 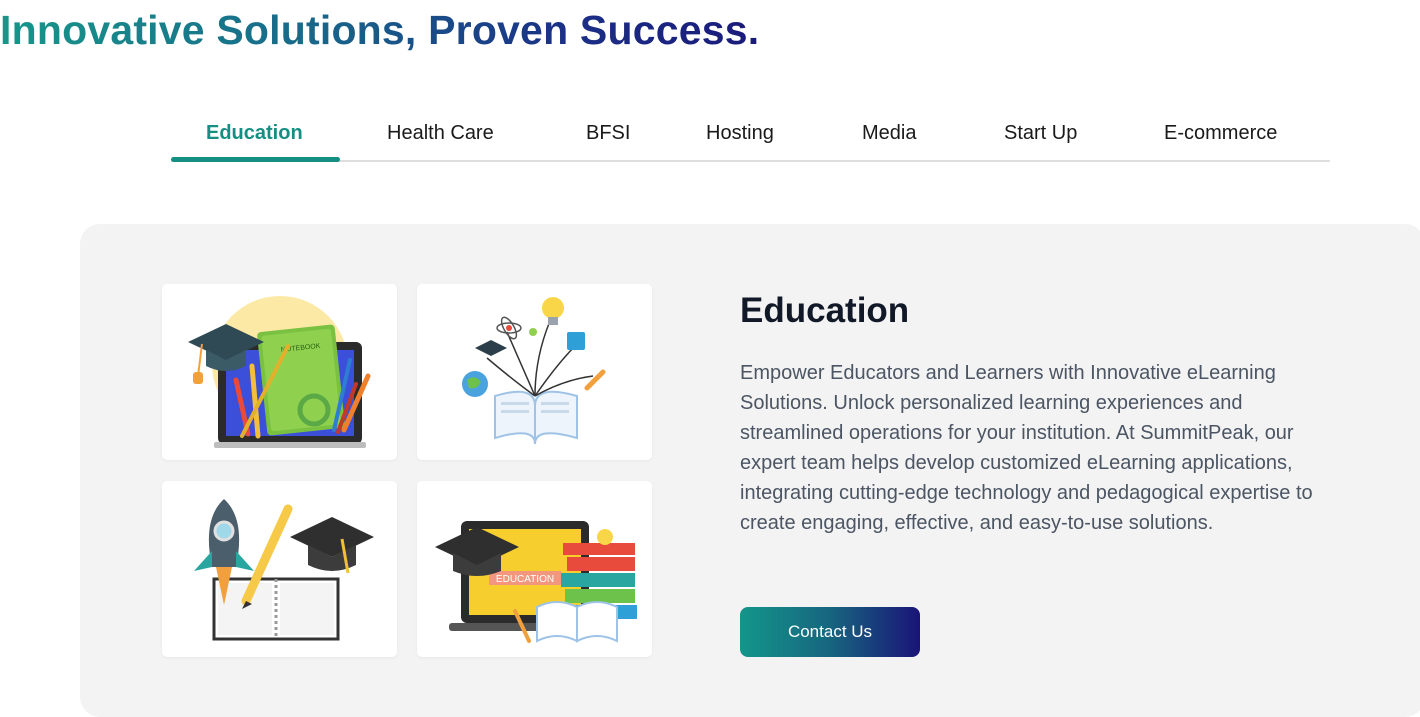 I want to click on tab-health-care: Health Care, so click(x=440, y=133).